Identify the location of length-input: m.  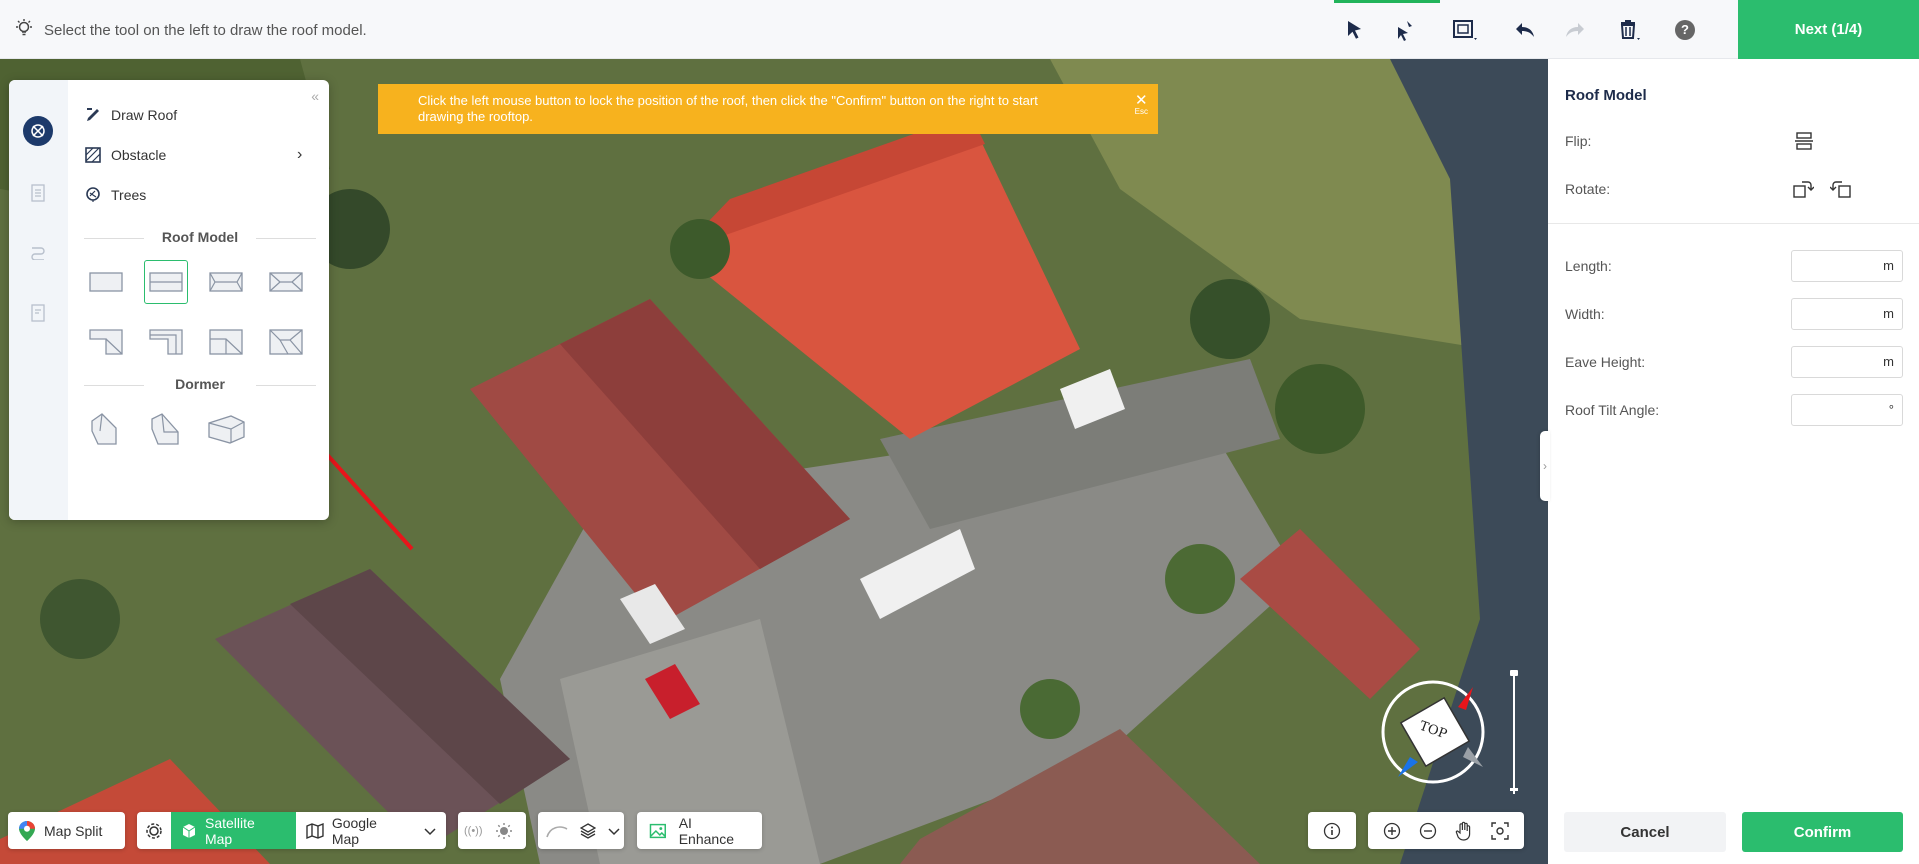
(1847, 266).